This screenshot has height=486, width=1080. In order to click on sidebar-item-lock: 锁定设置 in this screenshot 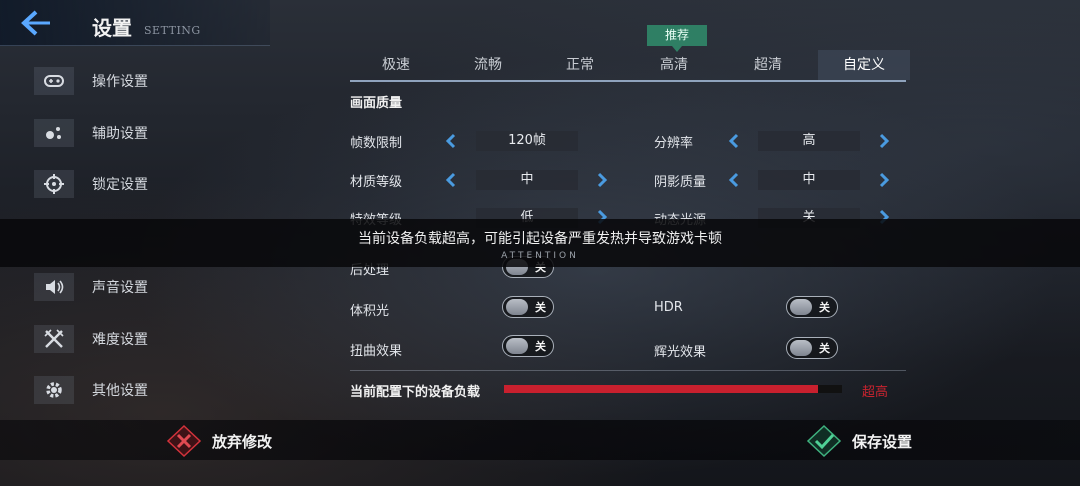, I will do `click(119, 184)`.